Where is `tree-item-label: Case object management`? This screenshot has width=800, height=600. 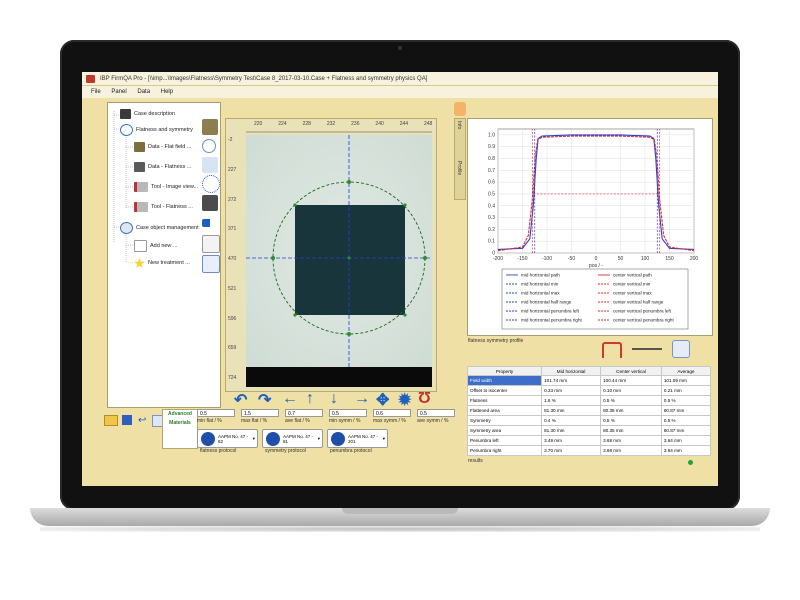 tree-item-label: Case object management is located at coordinates (167, 228).